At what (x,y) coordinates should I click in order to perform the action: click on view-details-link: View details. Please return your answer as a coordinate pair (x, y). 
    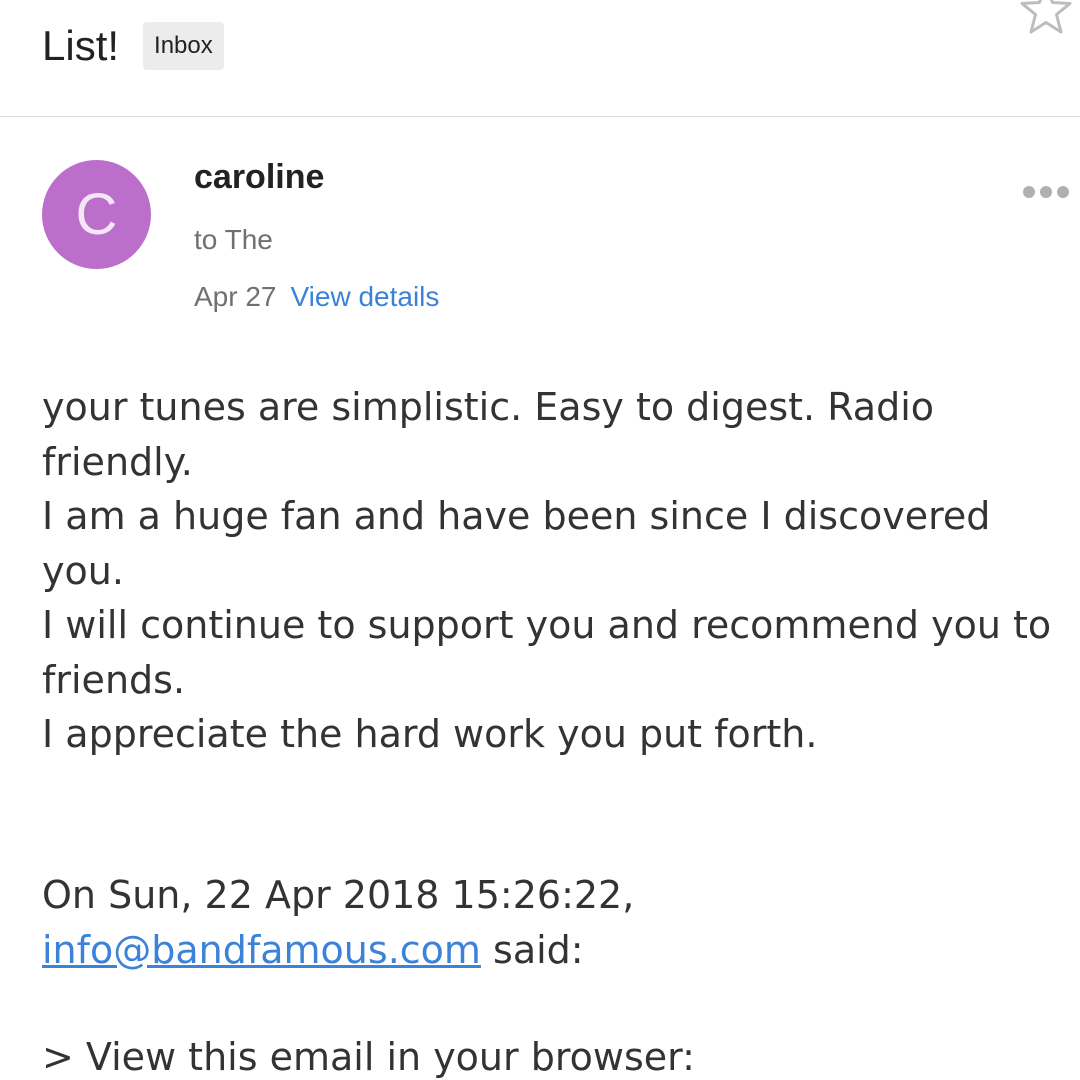
    Looking at the image, I should click on (365, 297).